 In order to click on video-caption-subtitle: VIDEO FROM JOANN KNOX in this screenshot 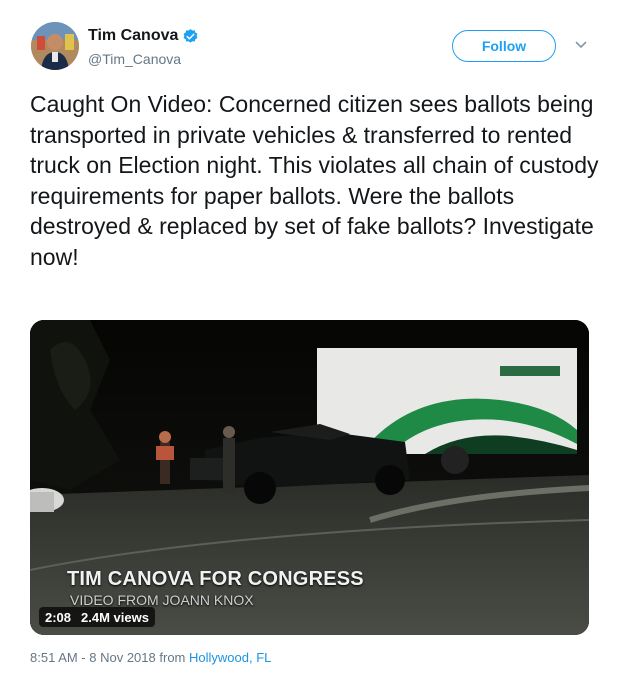, I will do `click(162, 600)`.